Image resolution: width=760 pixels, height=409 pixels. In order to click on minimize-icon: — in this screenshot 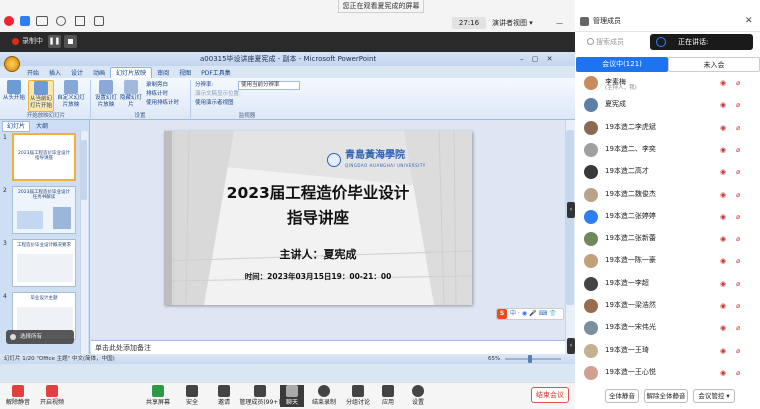, I will do `click(559, 23)`.